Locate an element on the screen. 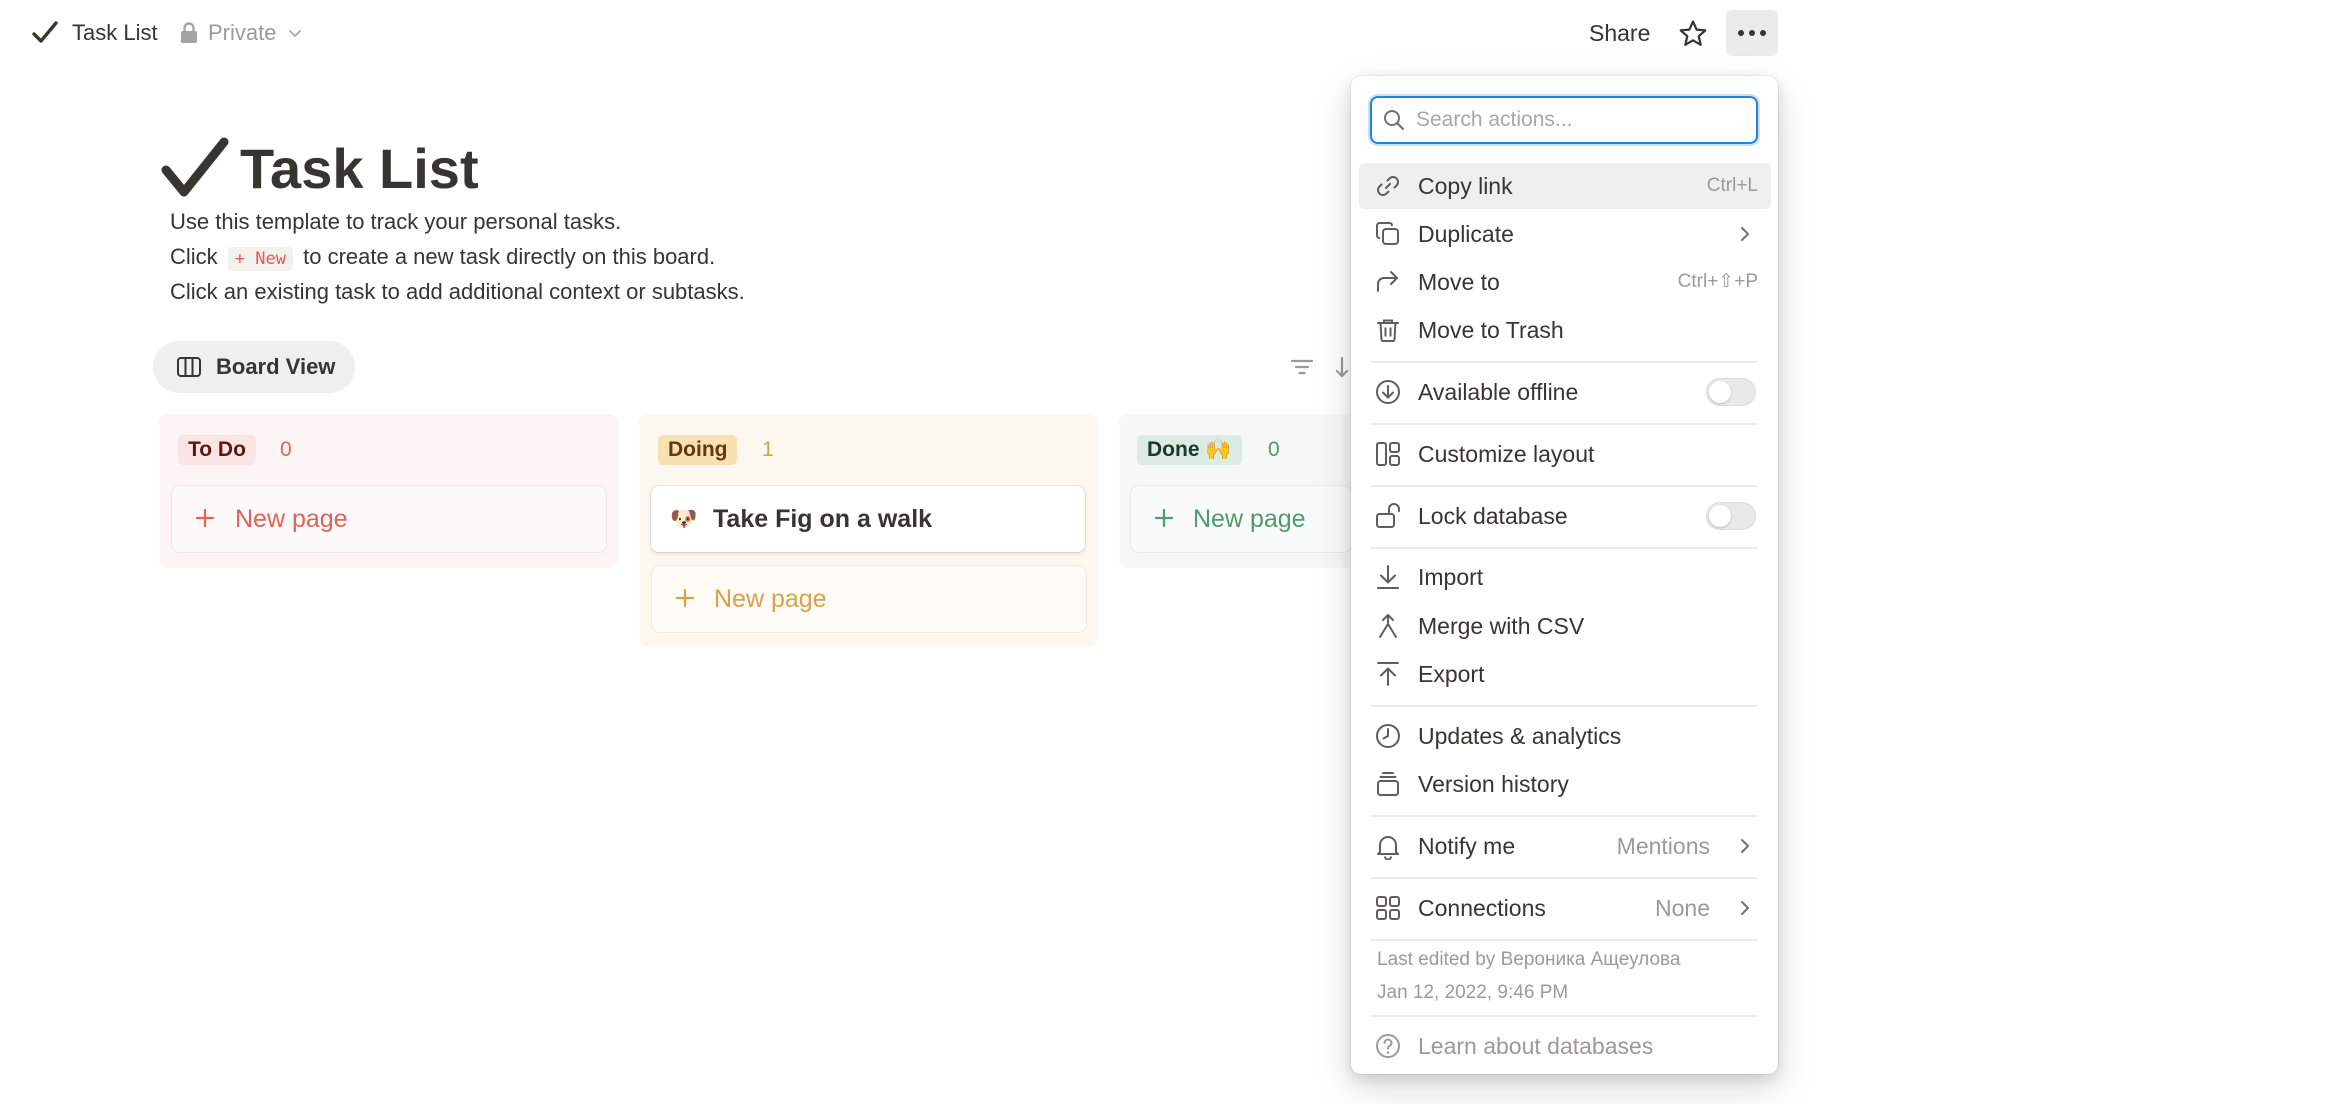 The image size is (2352, 1104). more-icon is located at coordinates (1752, 33).